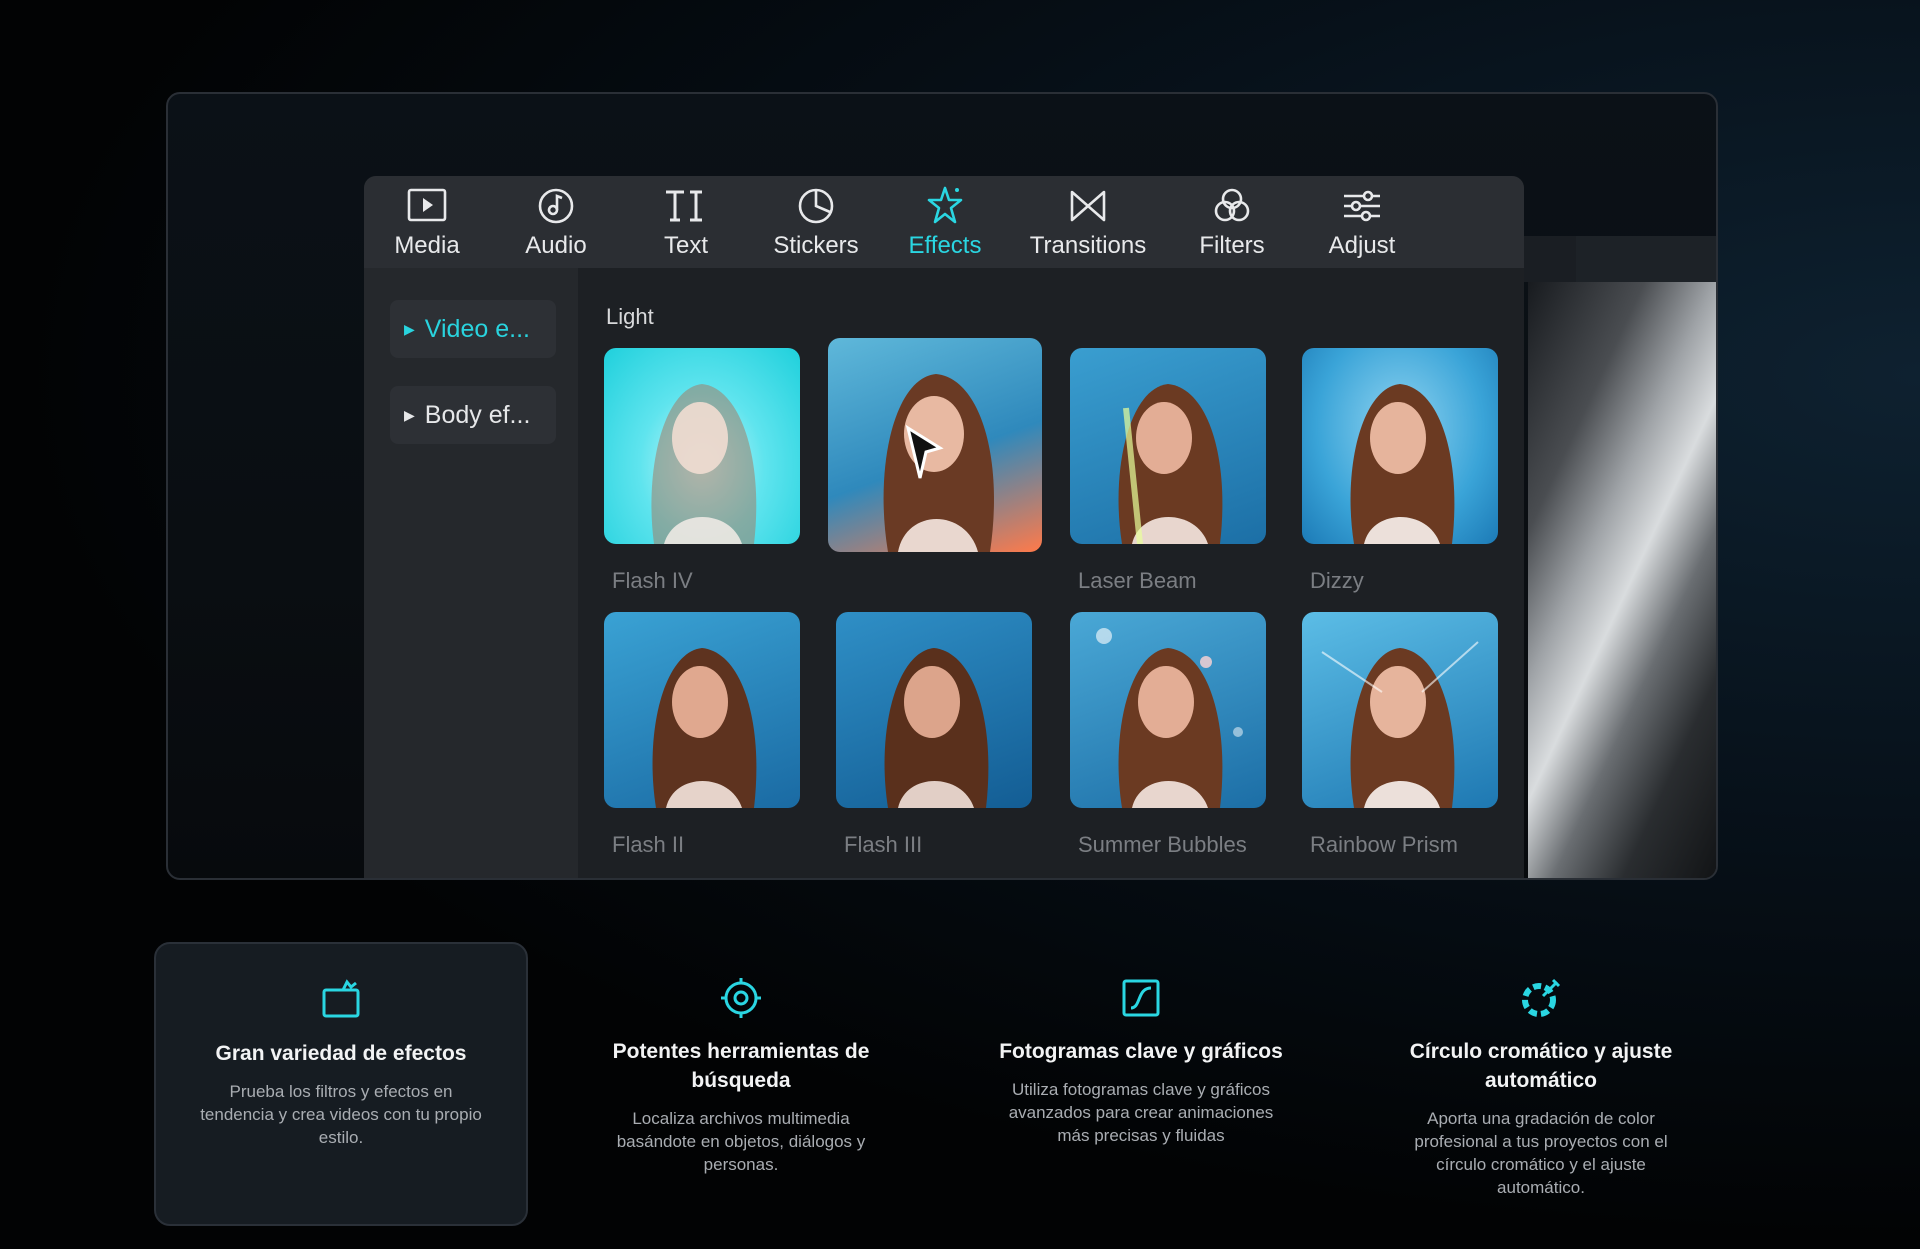  I want to click on transitions-icon, so click(1088, 206).